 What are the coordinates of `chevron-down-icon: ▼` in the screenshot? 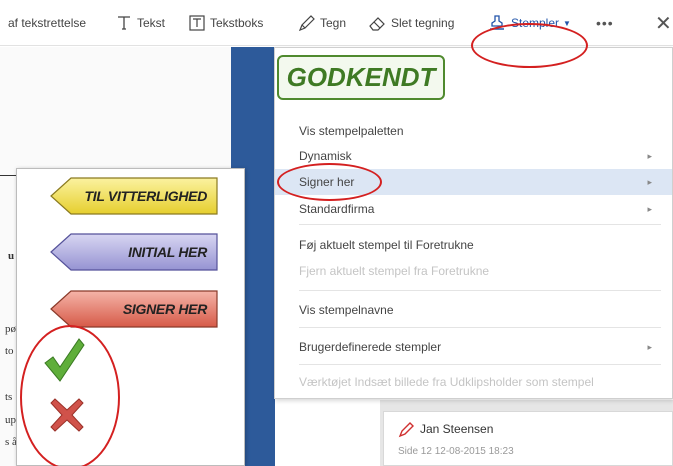 It's located at (567, 23).